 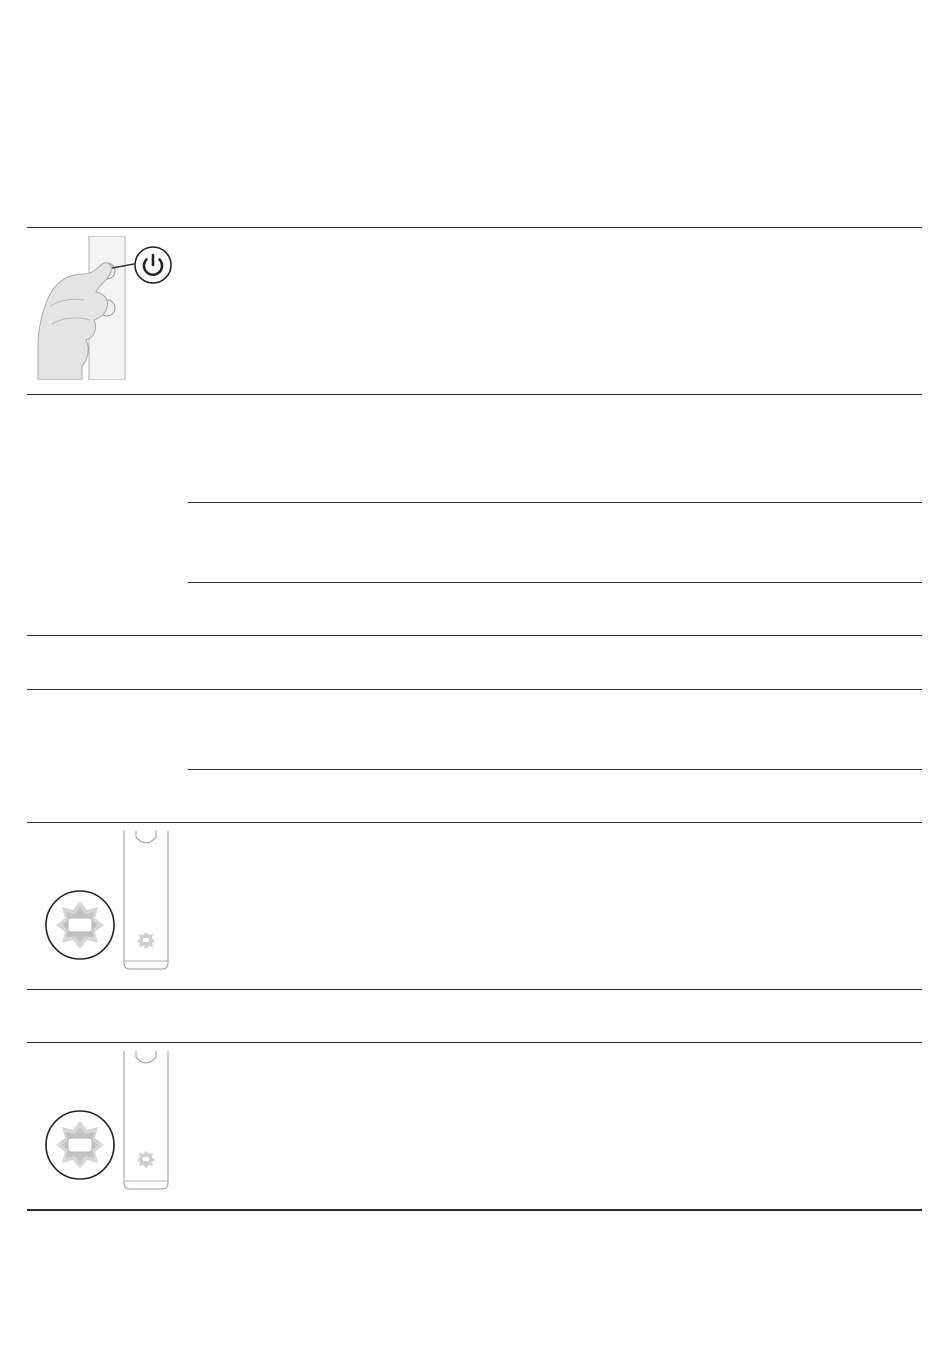 I want to click on hand-pressing-power-button-illustration, so click(x=106, y=308).